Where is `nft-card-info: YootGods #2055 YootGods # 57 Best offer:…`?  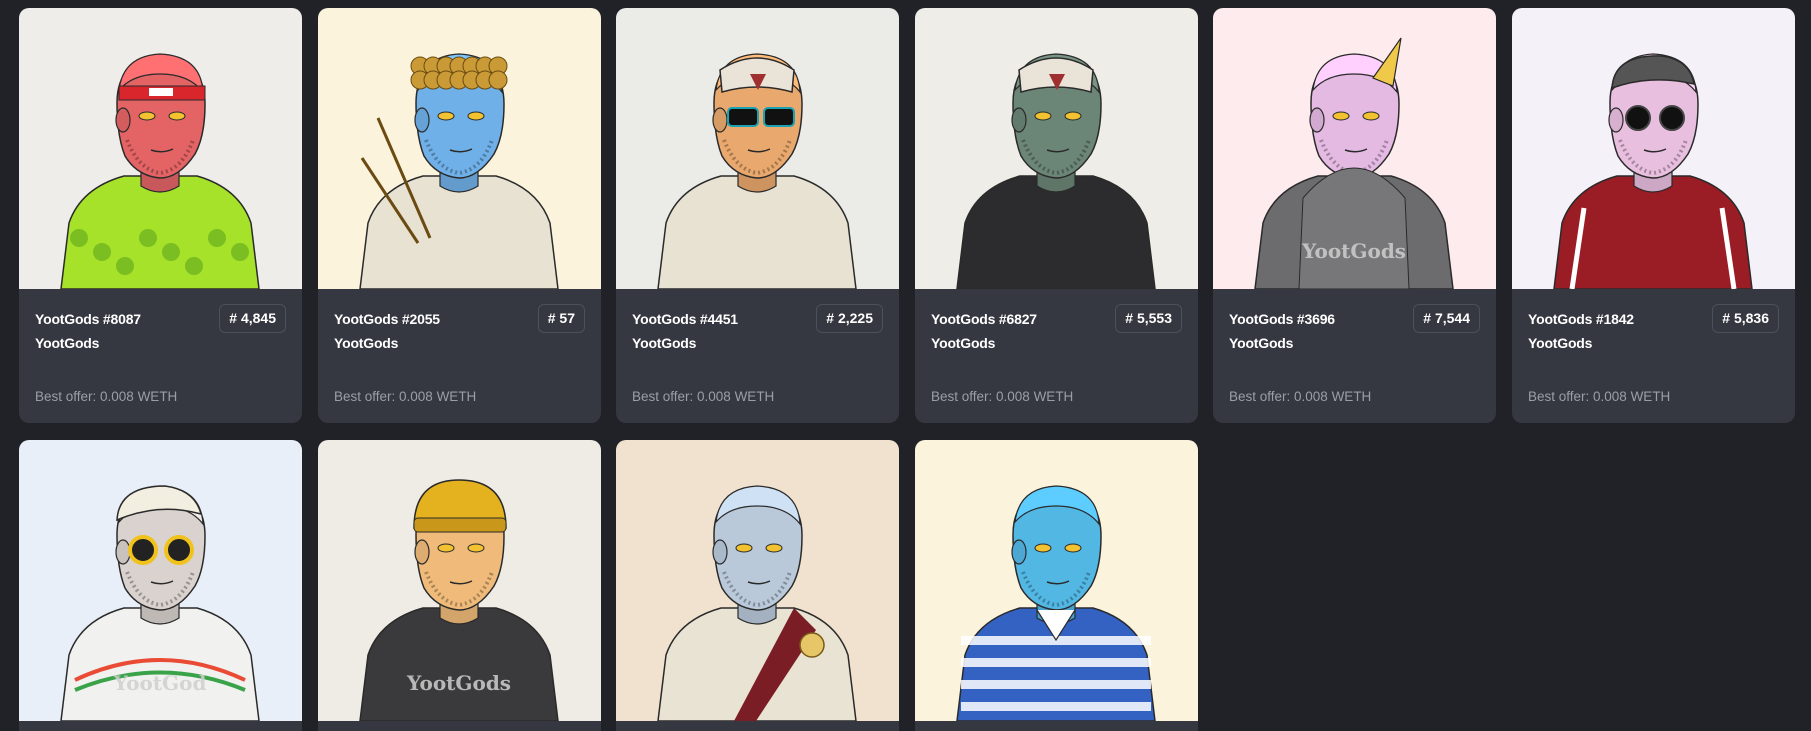
nft-card-info: YootGods #2055 YootGods # 57 Best offer:… is located at coordinates (459, 356).